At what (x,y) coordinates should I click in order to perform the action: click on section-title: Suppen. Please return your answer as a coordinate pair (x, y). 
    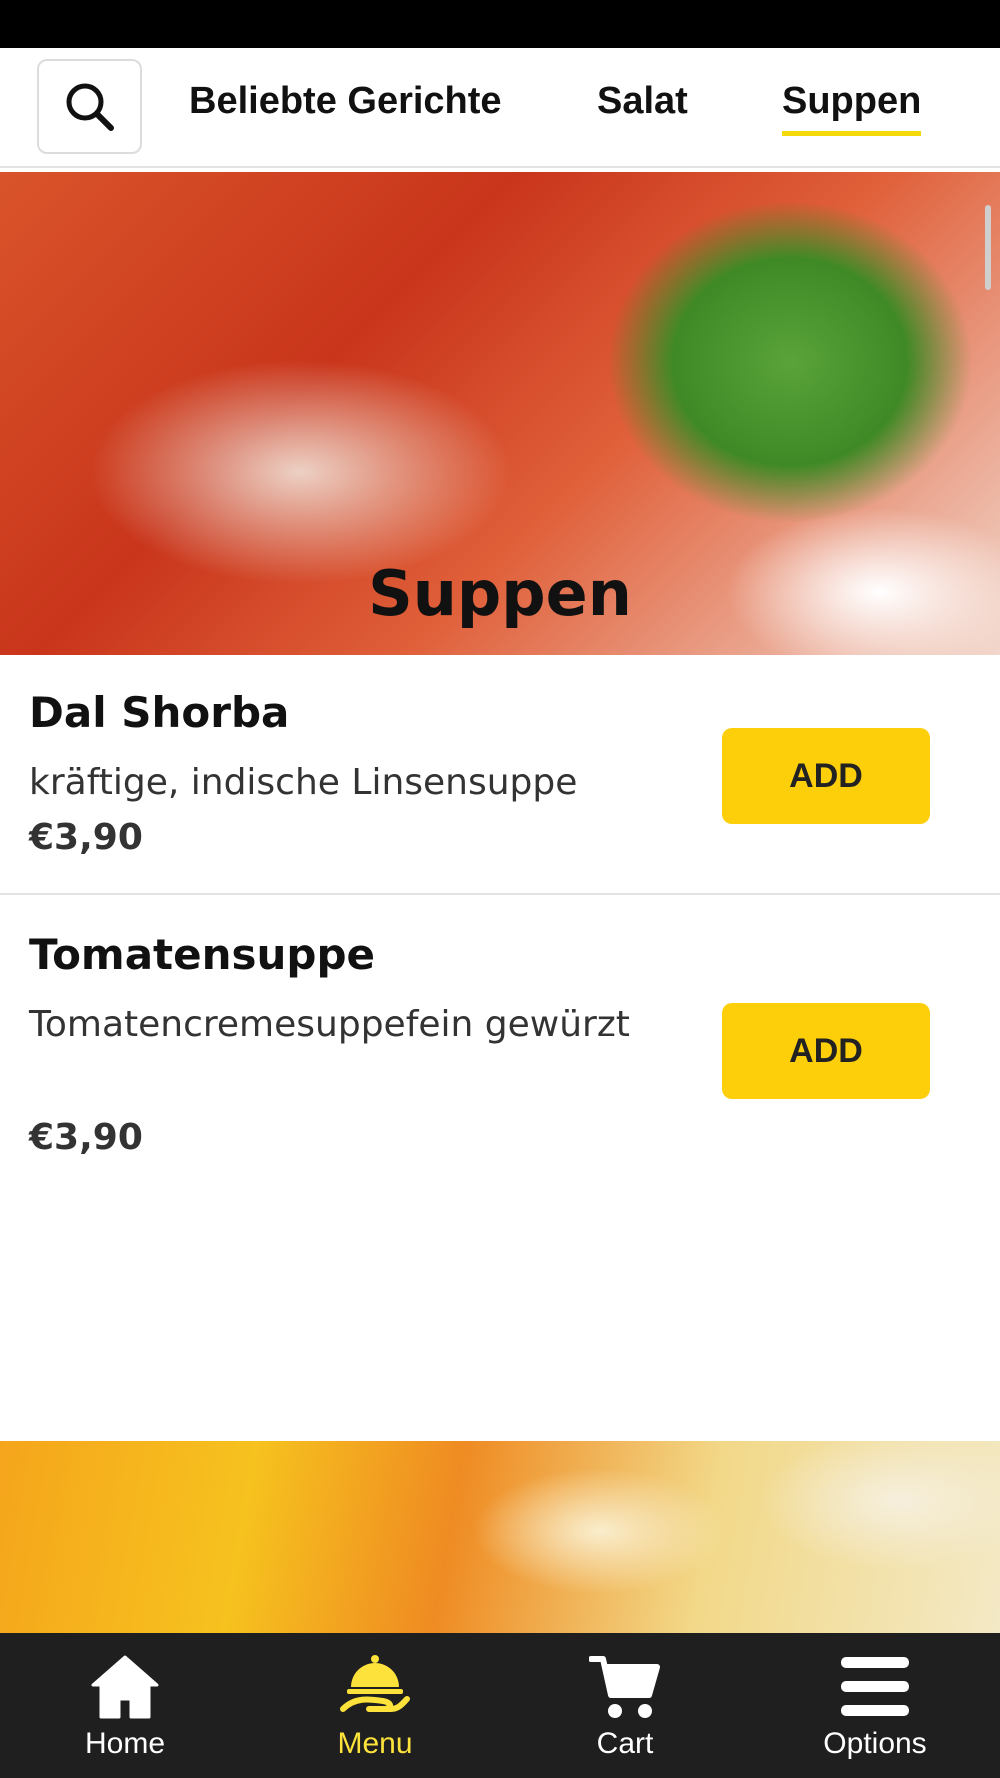
    Looking at the image, I should click on (500, 593).